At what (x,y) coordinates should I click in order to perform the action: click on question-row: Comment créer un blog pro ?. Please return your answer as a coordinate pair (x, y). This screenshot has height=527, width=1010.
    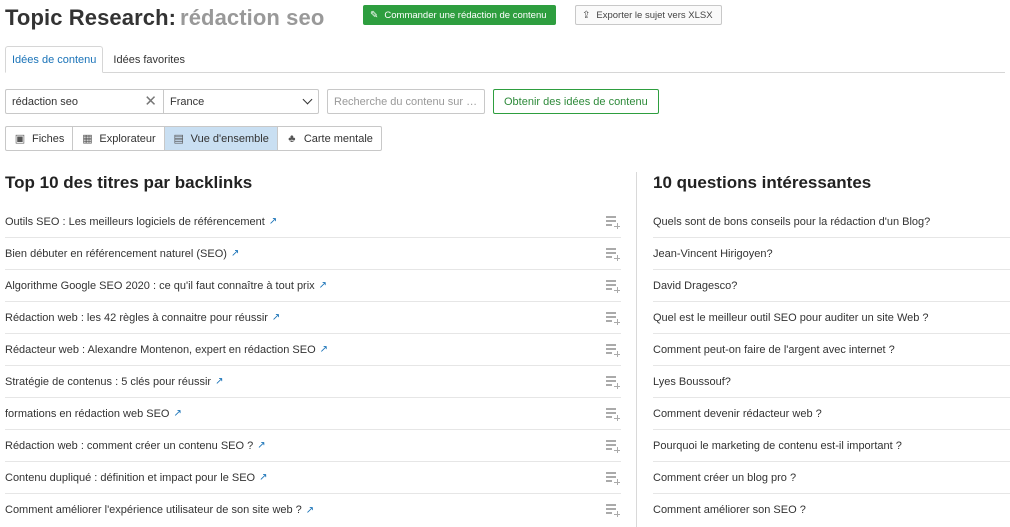
    Looking at the image, I should click on (831, 478).